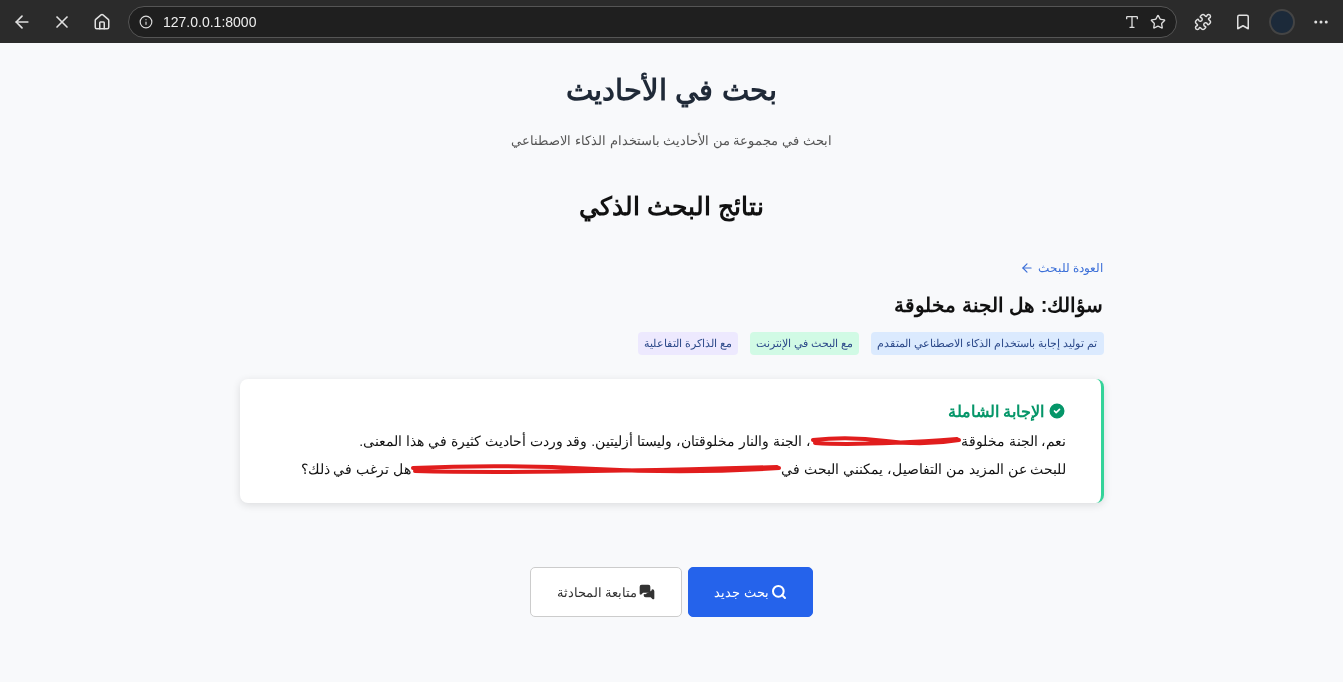 This screenshot has width=1343, height=682. What do you see at coordinates (671, 90) in the screenshot?
I see `page-title: بحث في الأحاديث` at bounding box center [671, 90].